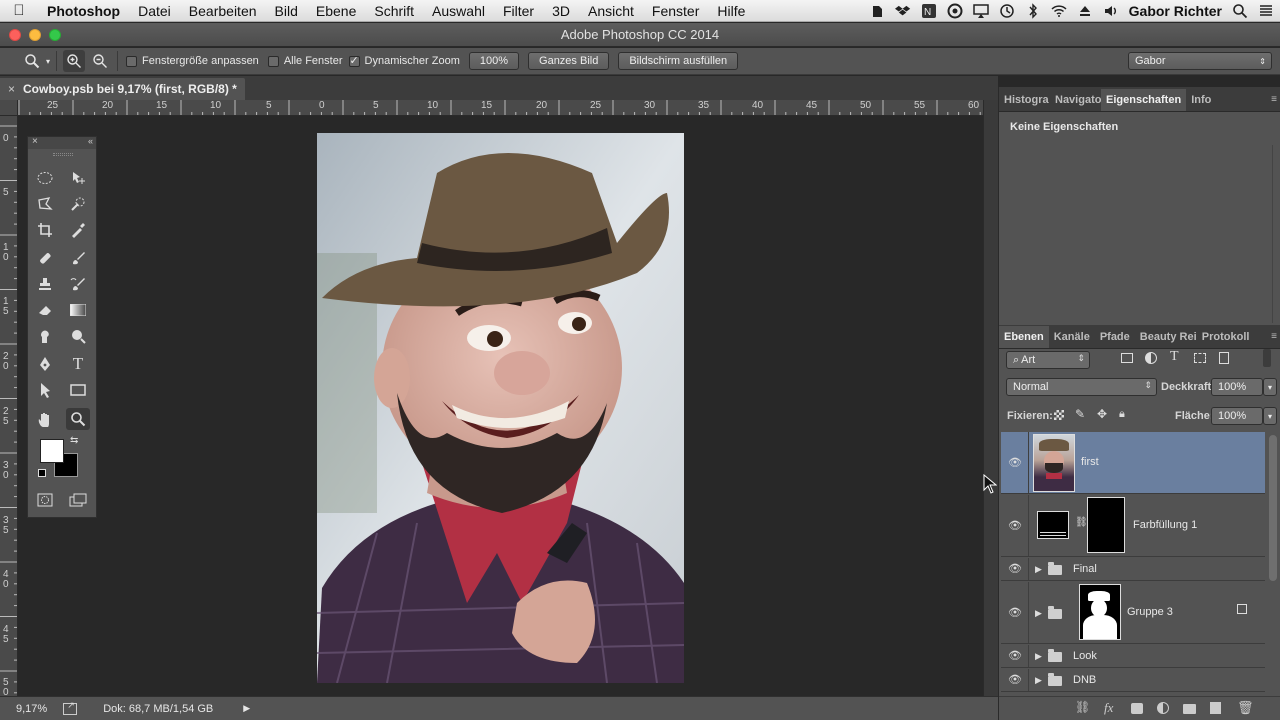  I want to click on eraser-tool-icon, so click(45, 310).